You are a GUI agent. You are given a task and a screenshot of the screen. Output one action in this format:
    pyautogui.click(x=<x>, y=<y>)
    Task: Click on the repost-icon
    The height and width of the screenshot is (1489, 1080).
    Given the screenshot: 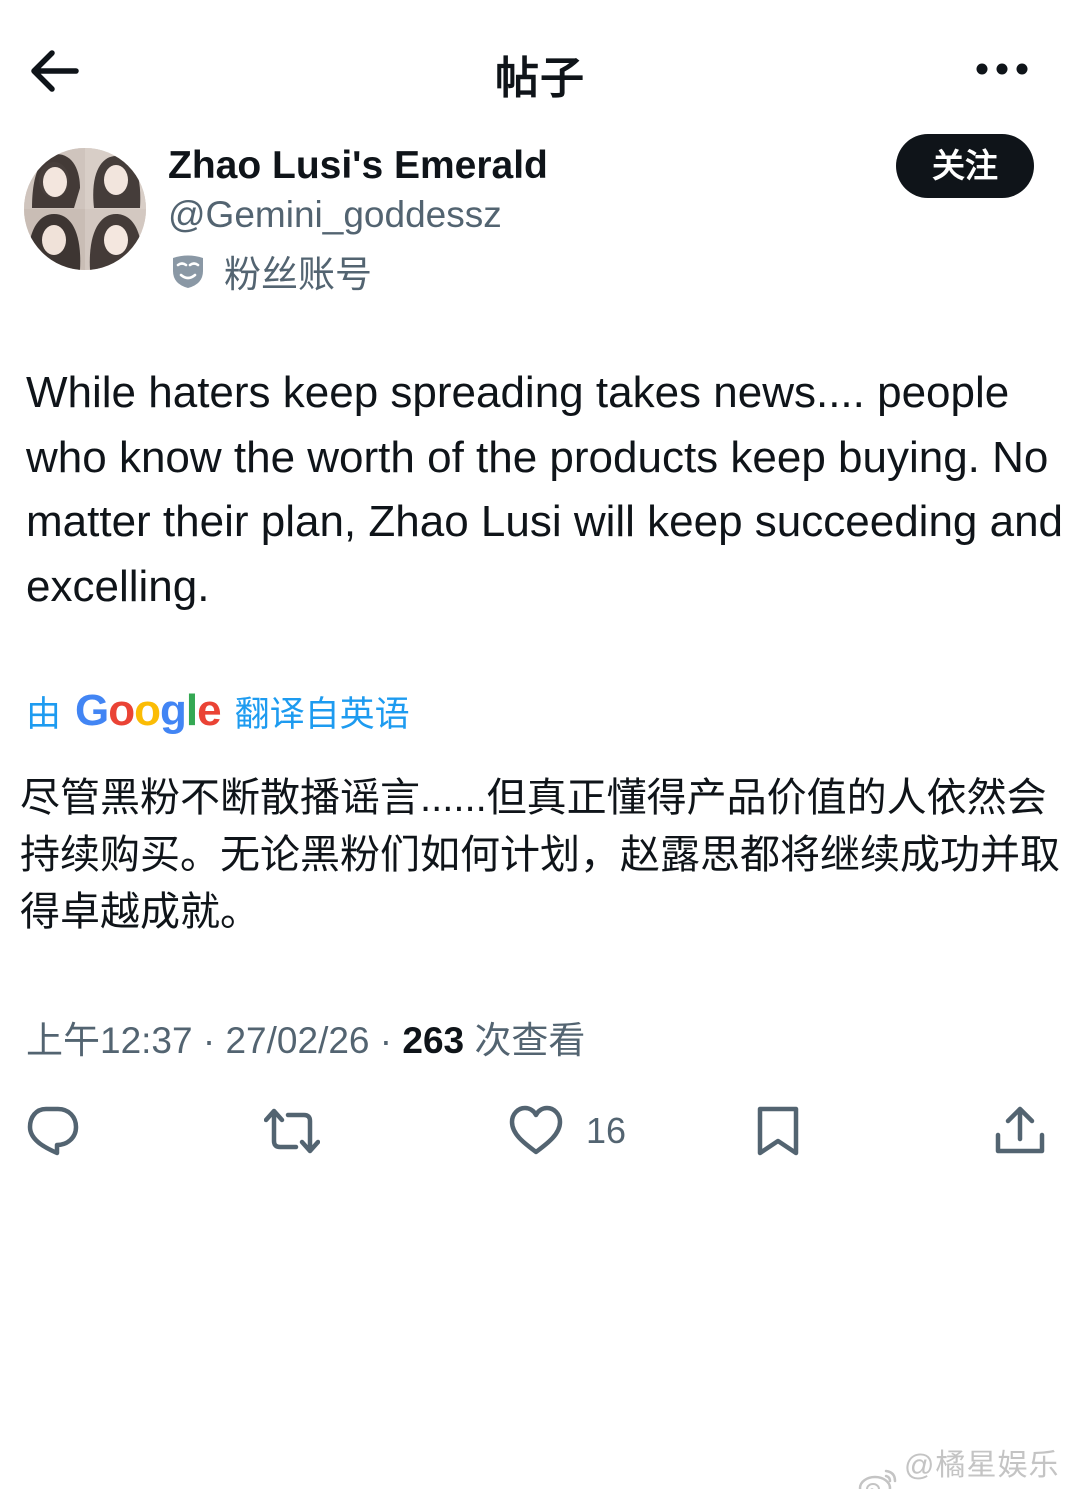 What is the action you would take?
    pyautogui.click(x=292, y=1131)
    